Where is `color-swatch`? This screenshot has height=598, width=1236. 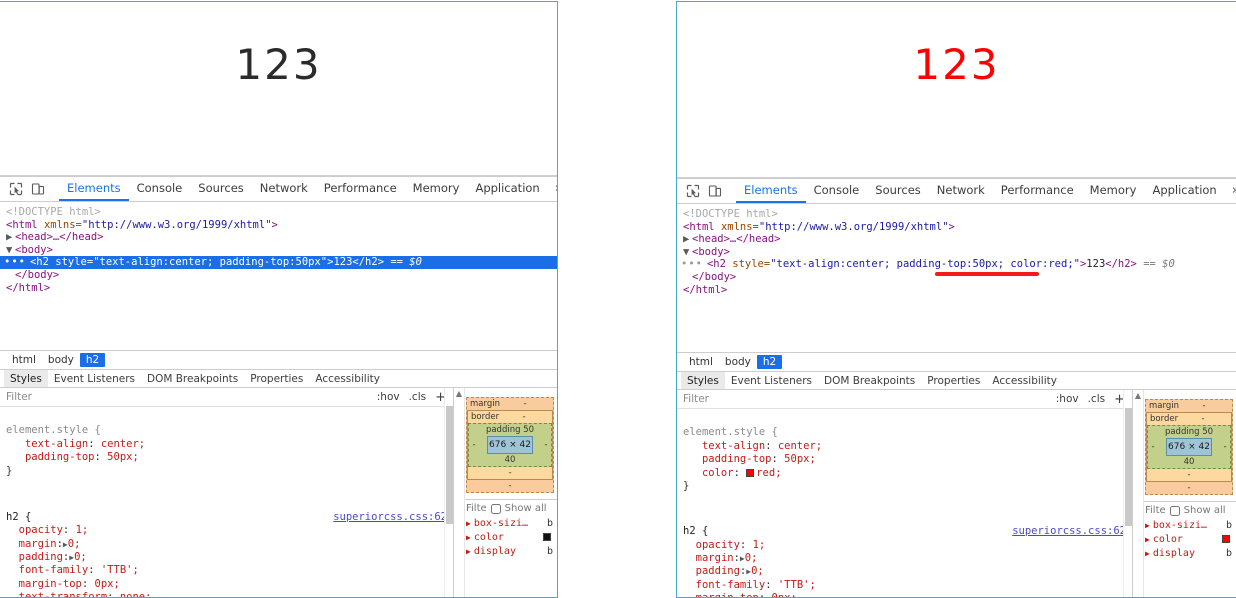
color-swatch is located at coordinates (750, 472).